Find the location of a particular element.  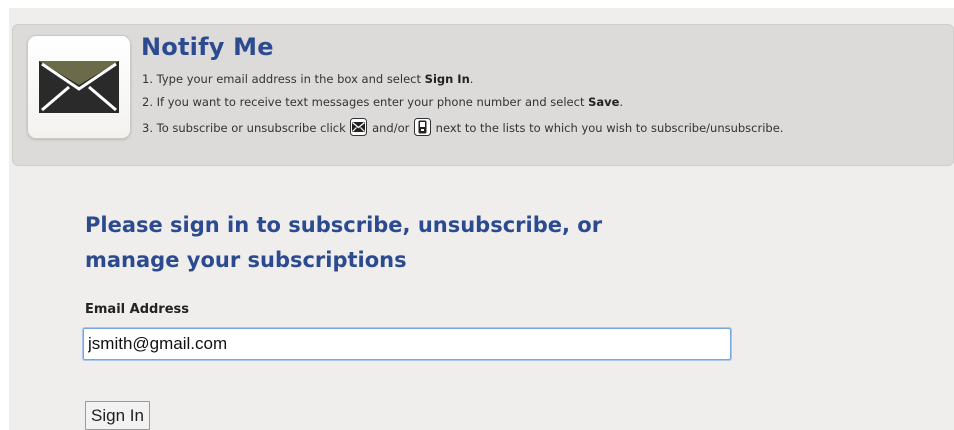

email-field is located at coordinates (407, 344).